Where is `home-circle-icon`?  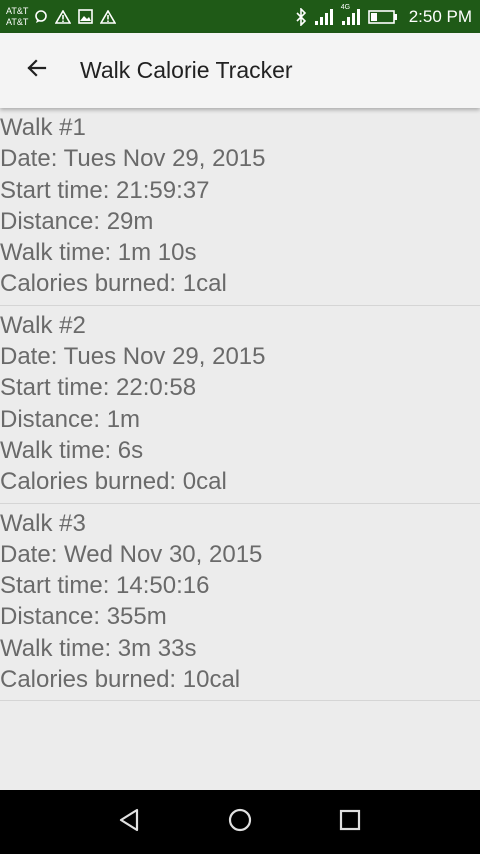 home-circle-icon is located at coordinates (240, 822).